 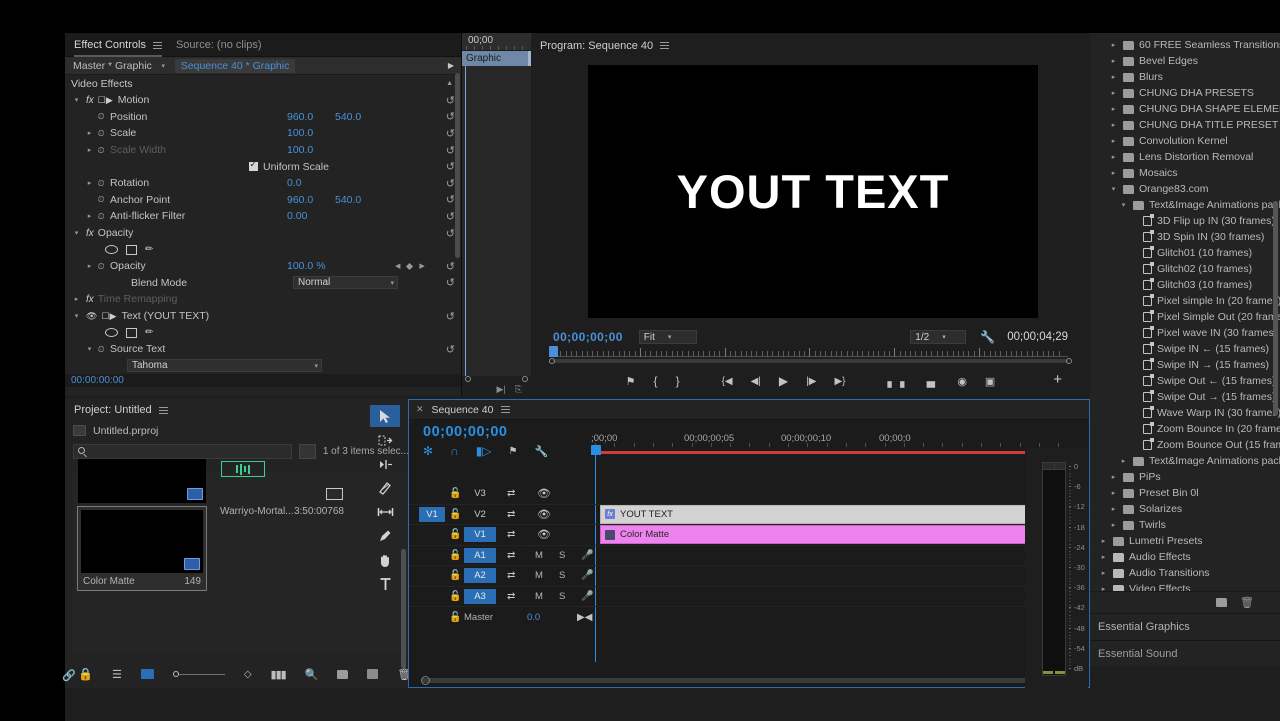 I want to click on effects-tree-item: ▾ Orange83.com, so click(x=1185, y=189).